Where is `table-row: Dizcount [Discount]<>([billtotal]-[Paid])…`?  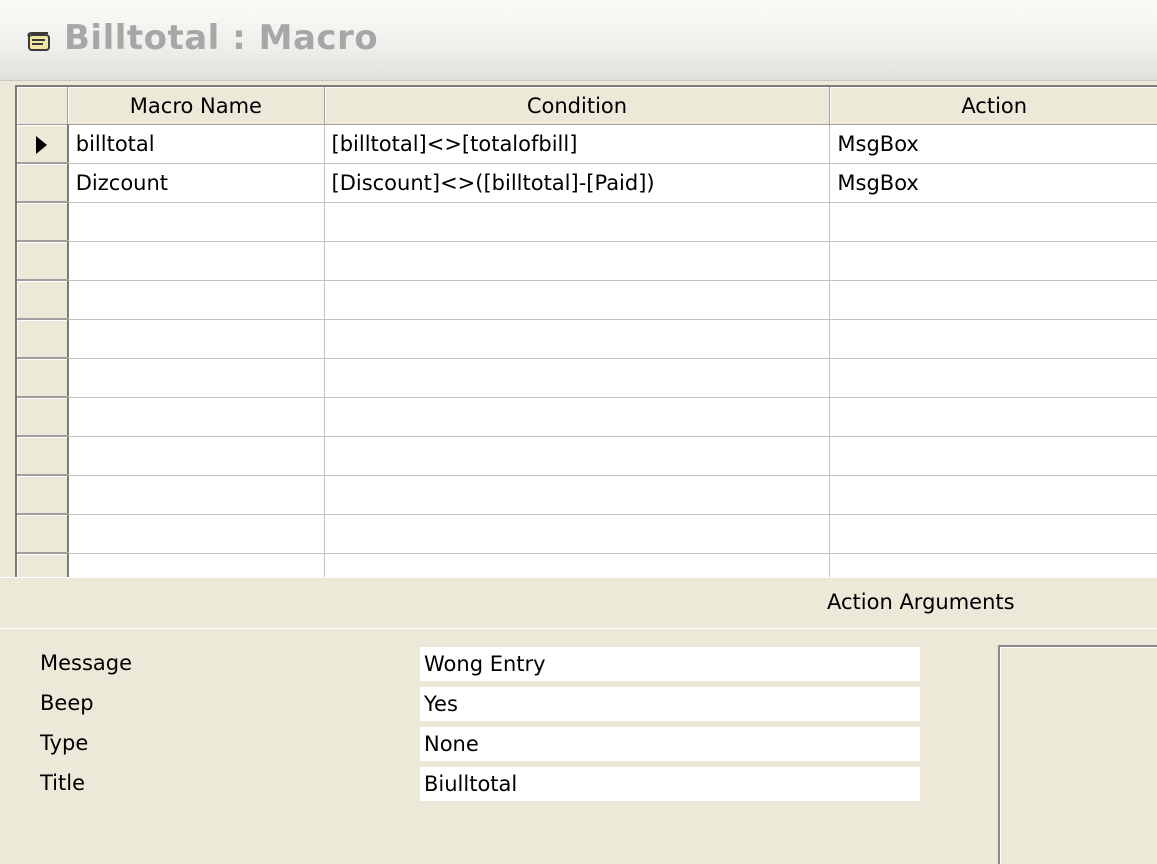
table-row: Dizcount [Discount]<>([billtotal]-[Paid])… is located at coordinates (587, 183).